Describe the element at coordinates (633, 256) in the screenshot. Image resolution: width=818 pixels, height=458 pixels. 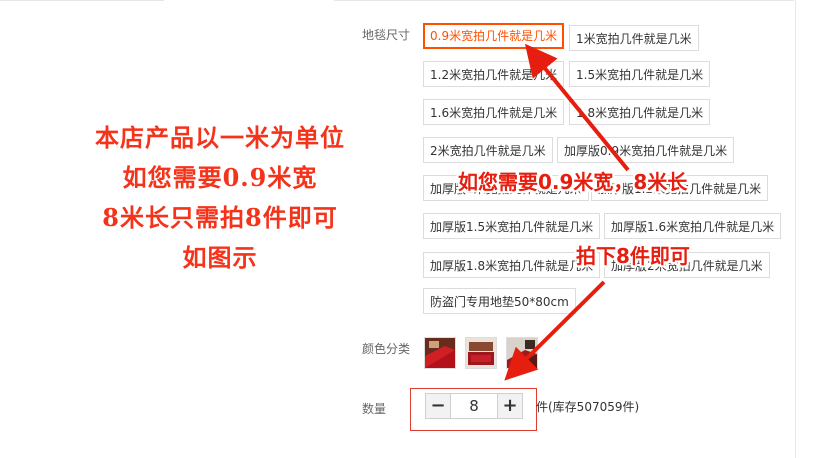
I see `annotation-quantity: 拍下8件即可` at that location.